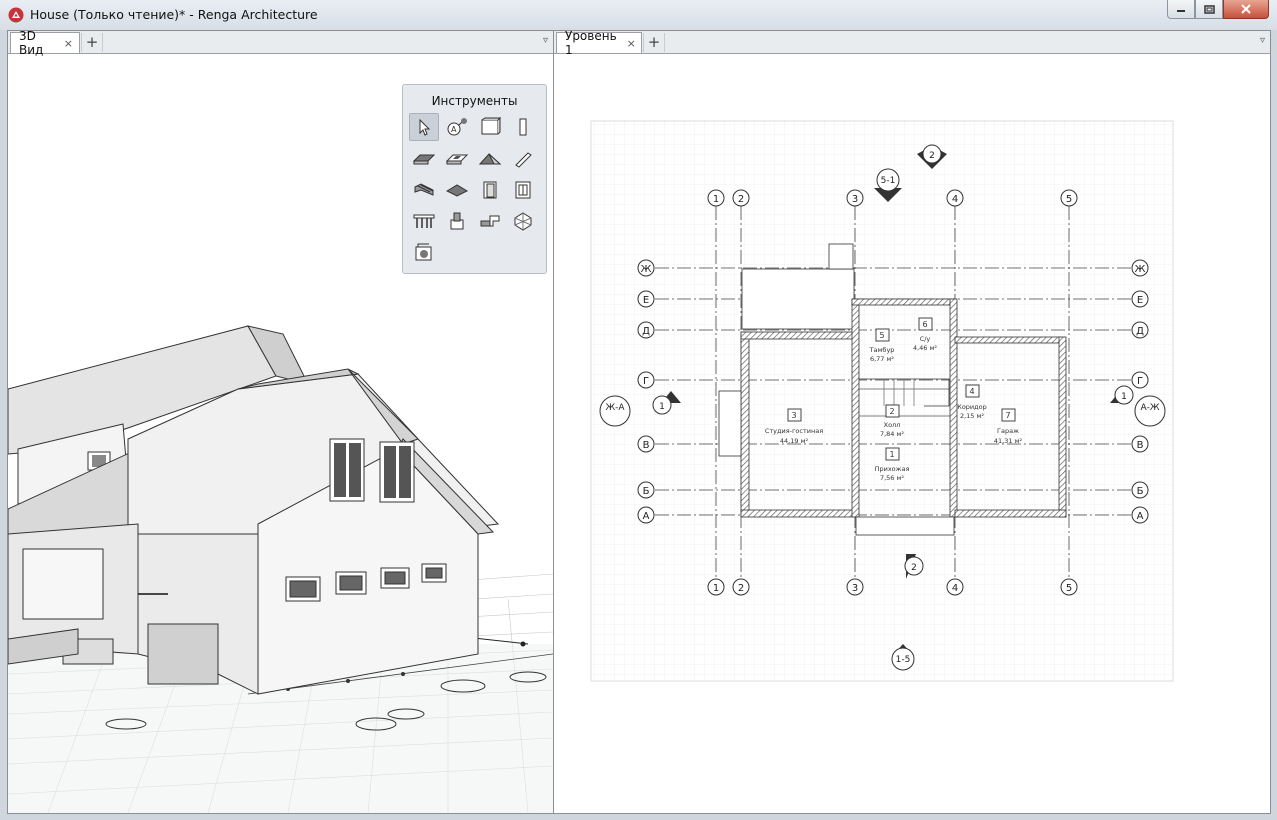 This screenshot has width=1277, height=820. I want to click on tab-3d-view: 3D Вид ×, so click(45, 43).